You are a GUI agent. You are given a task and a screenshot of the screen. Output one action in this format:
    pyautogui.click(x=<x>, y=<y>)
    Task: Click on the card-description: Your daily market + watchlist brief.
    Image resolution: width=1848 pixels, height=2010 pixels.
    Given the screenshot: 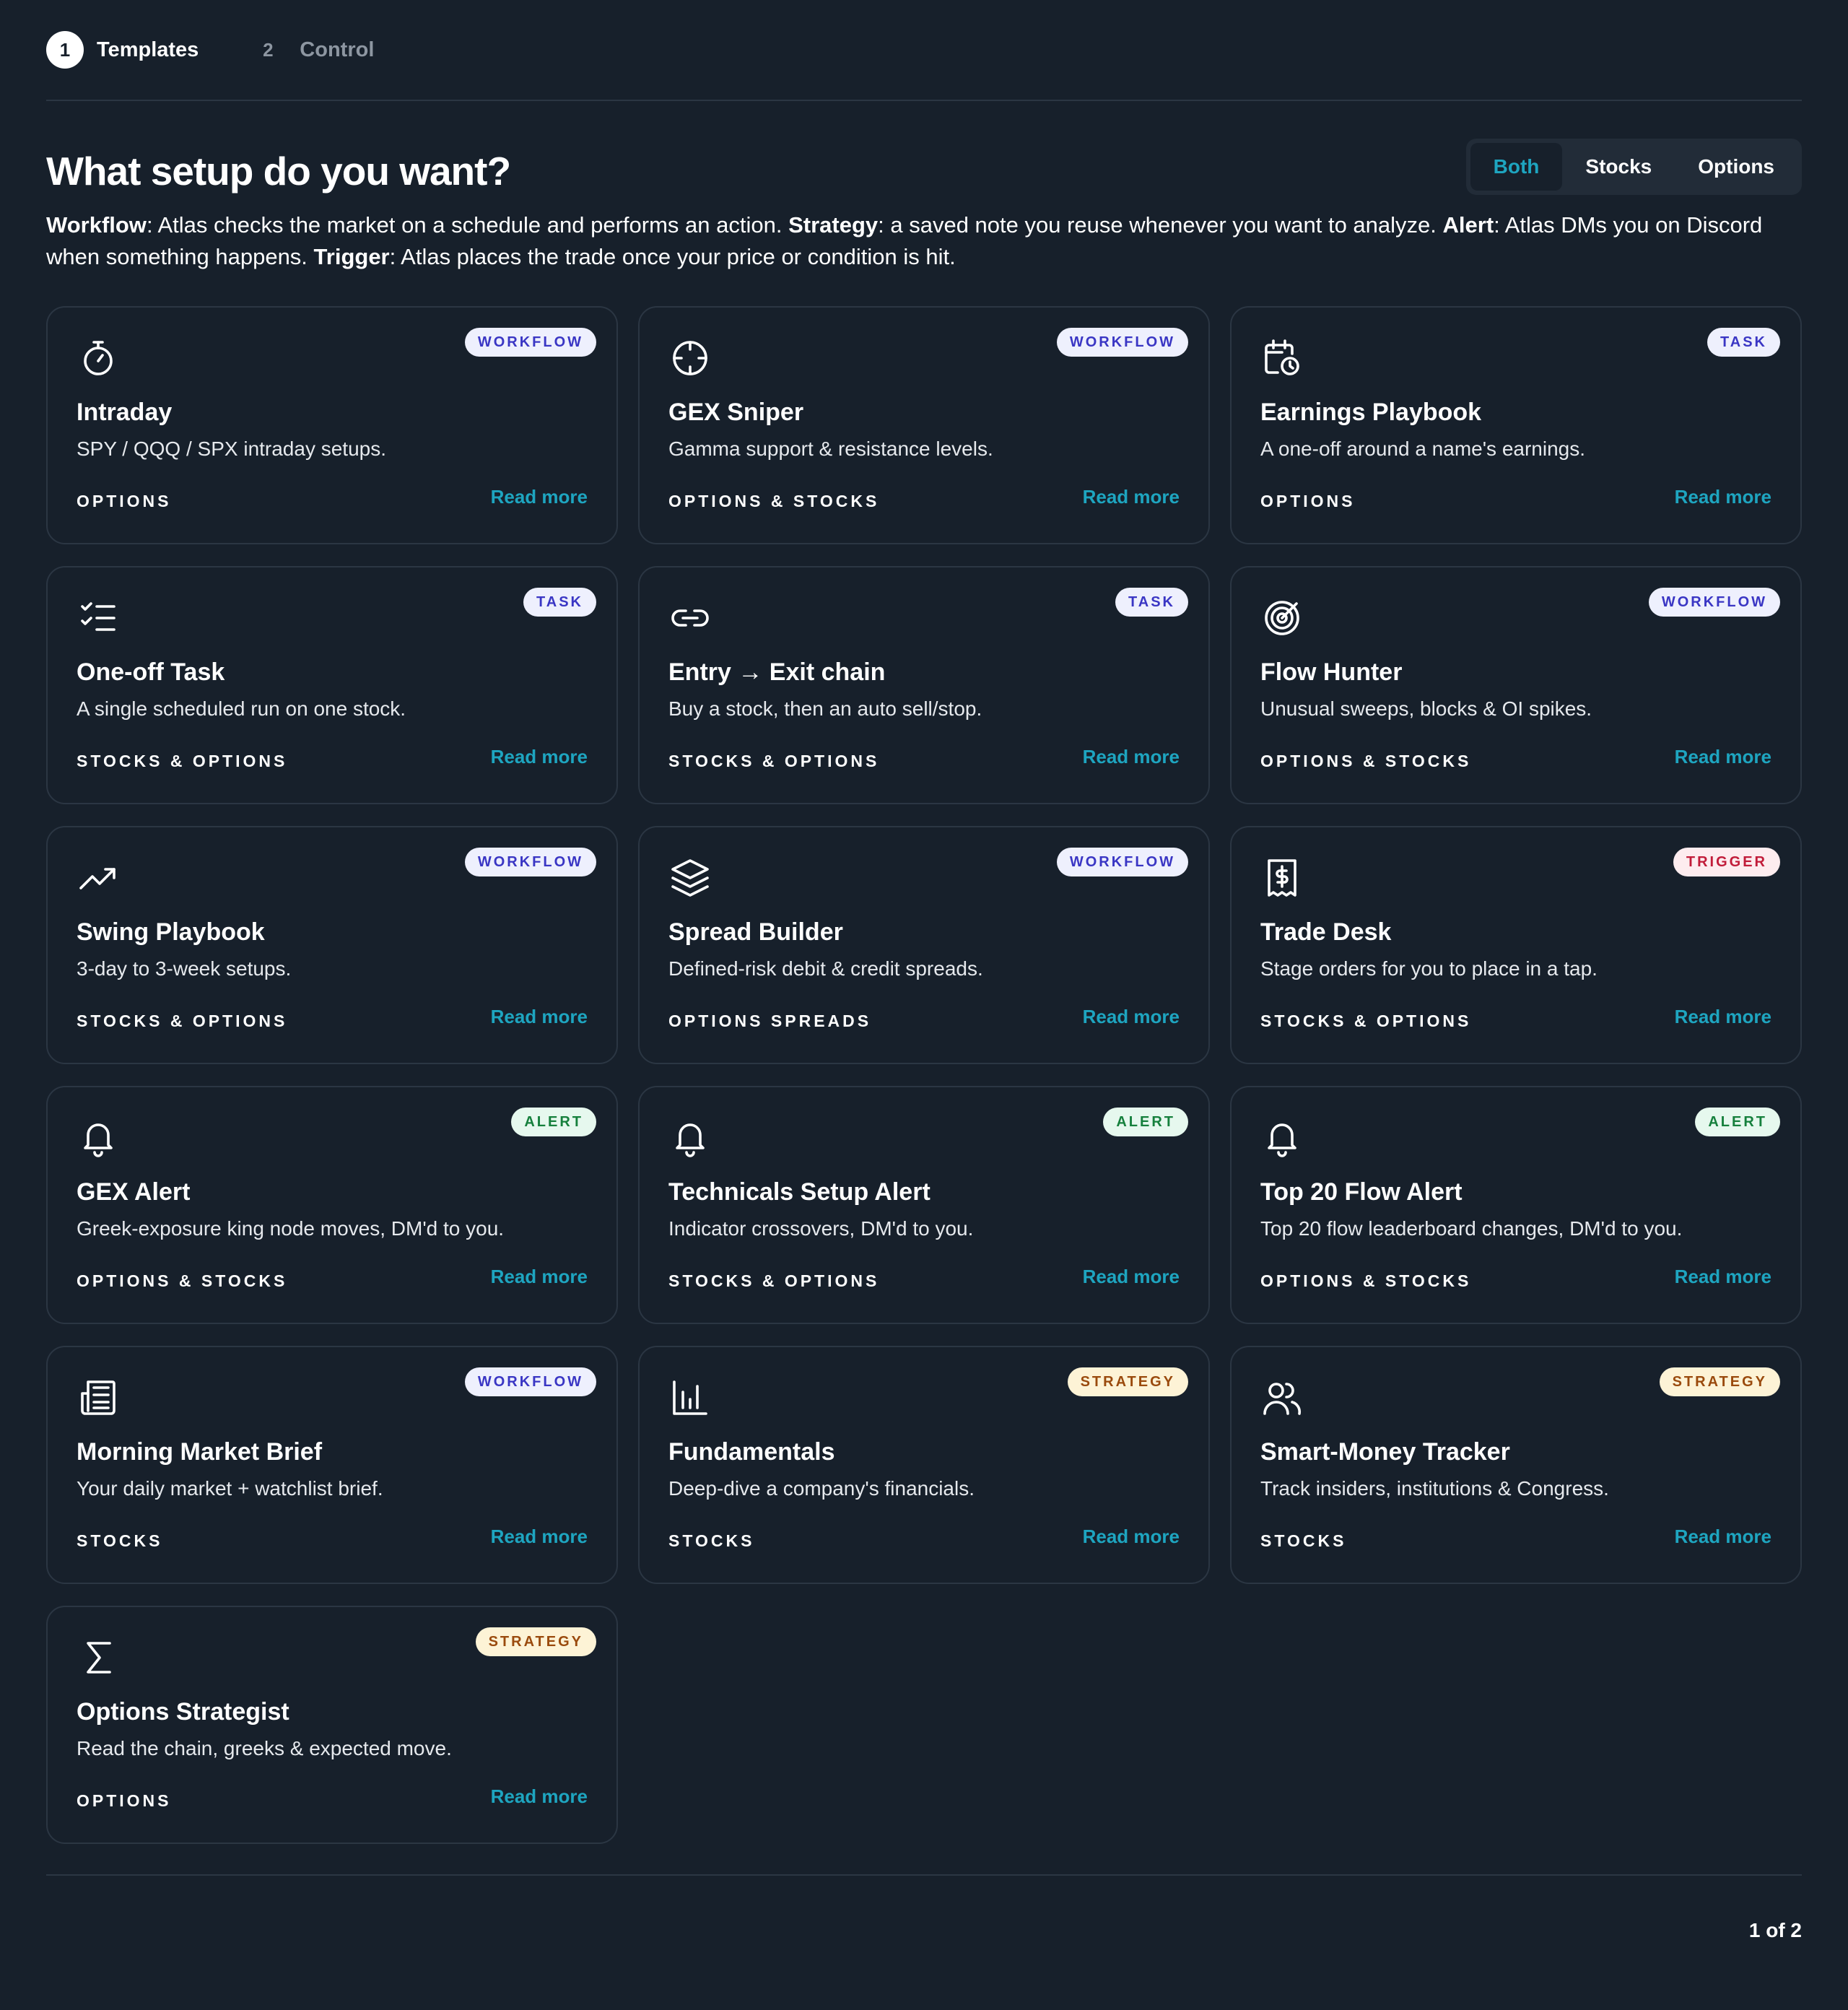 What is the action you would take?
    pyautogui.click(x=230, y=1488)
    